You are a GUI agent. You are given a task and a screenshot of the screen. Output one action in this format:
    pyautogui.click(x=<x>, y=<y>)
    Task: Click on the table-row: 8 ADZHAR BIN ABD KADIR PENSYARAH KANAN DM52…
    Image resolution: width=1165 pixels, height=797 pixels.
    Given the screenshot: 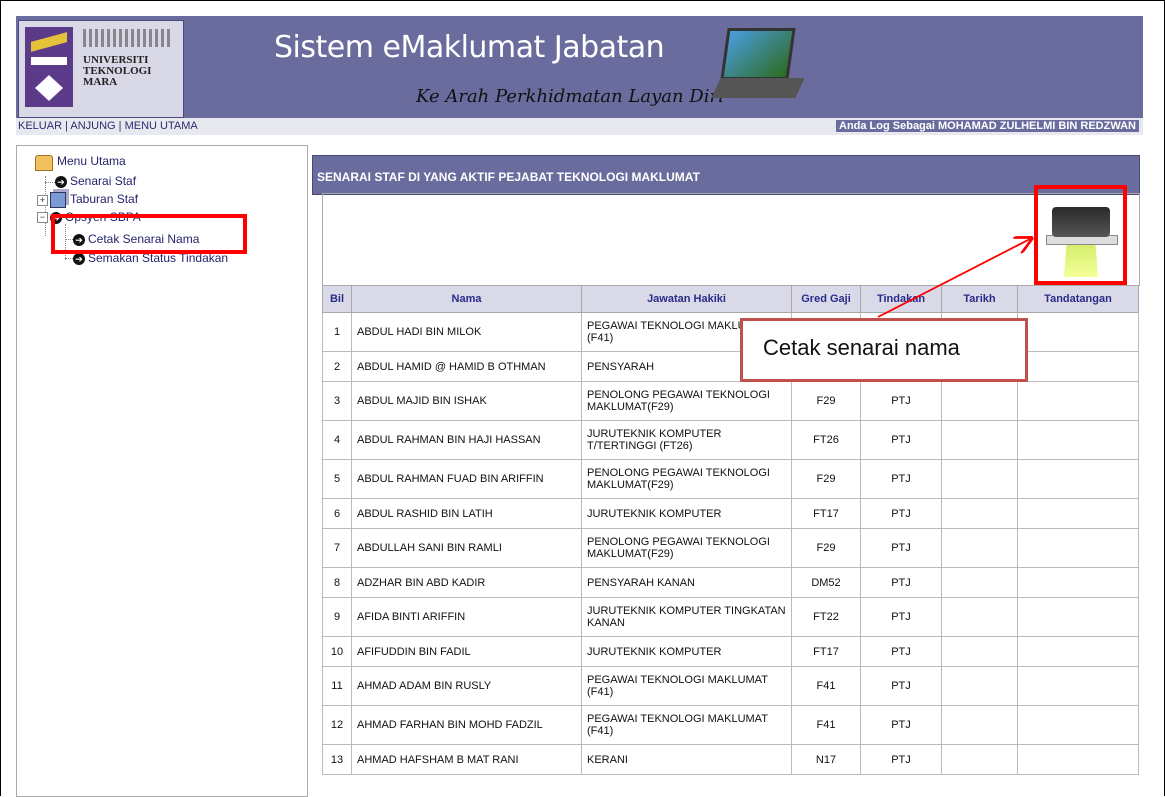 What is the action you would take?
    pyautogui.click(x=730, y=582)
    